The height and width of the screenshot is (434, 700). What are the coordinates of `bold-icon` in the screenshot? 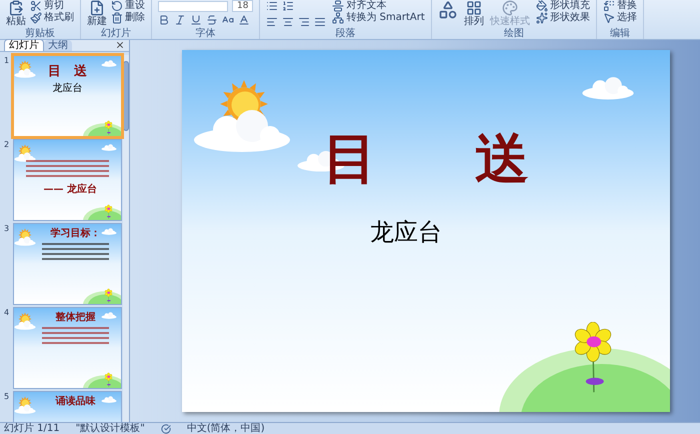 It's located at (164, 20).